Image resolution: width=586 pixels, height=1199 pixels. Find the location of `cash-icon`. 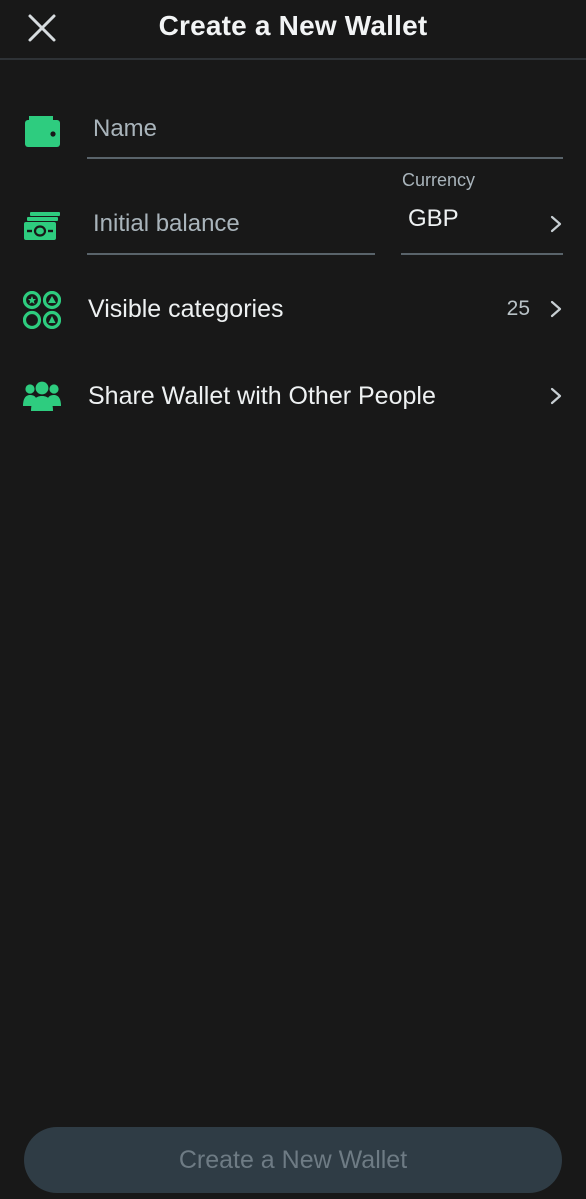

cash-icon is located at coordinates (42, 226).